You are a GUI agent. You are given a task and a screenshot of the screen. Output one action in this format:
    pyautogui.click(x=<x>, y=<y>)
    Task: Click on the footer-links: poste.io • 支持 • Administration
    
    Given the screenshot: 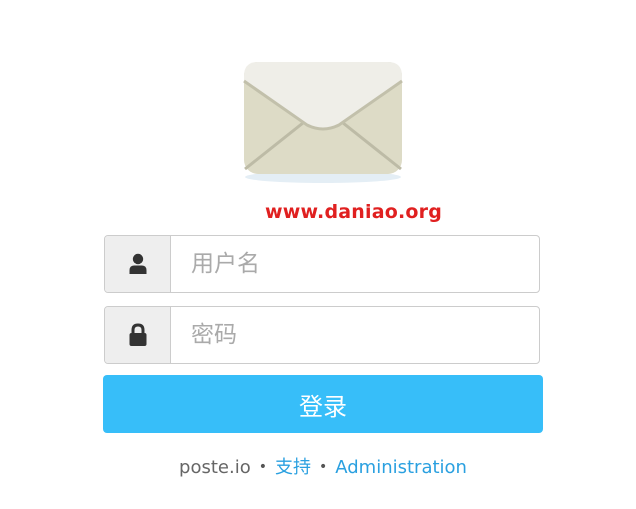 What is the action you would take?
    pyautogui.click(x=318, y=466)
    